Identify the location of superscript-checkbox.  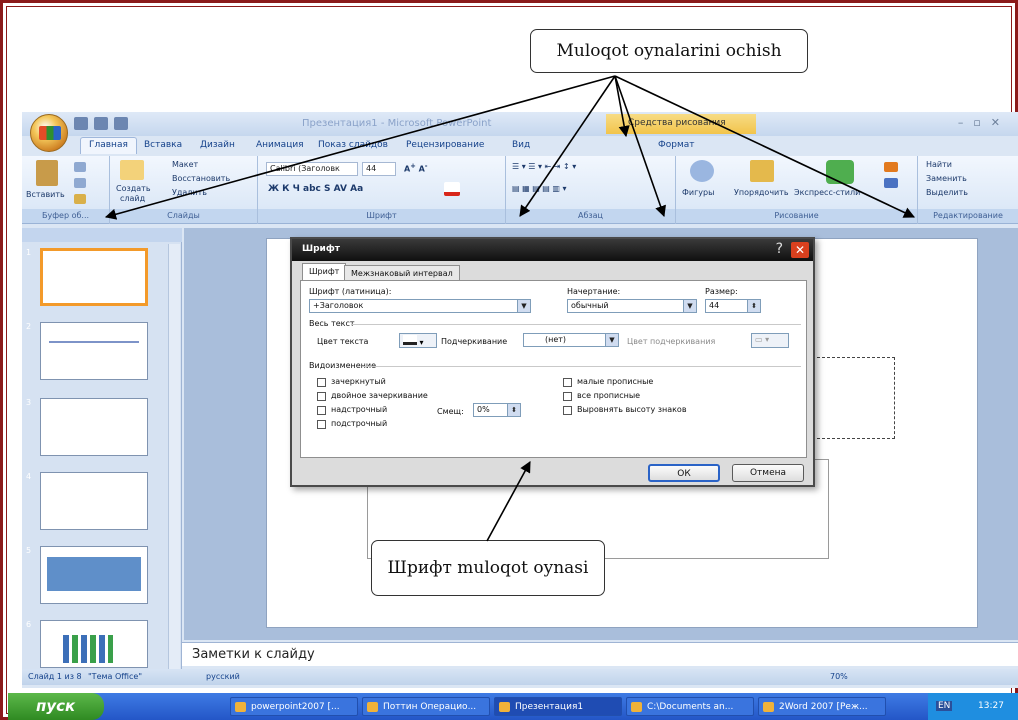
(321, 410).